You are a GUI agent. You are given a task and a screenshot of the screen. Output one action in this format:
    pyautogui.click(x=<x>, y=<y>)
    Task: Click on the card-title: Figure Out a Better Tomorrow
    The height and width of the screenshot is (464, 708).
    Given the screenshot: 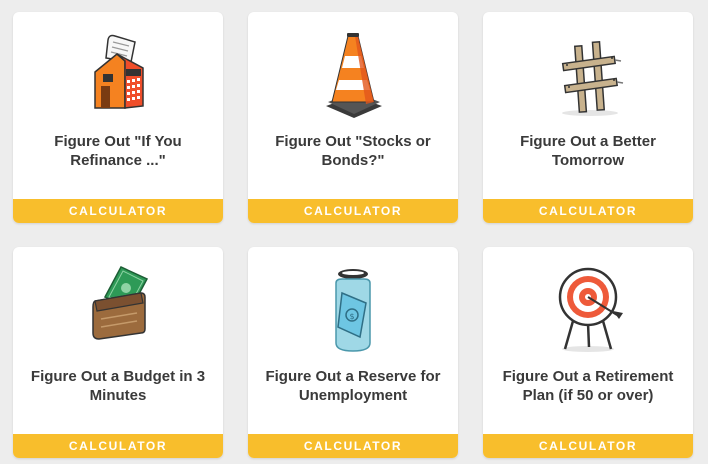 What is the action you would take?
    pyautogui.click(x=588, y=151)
    